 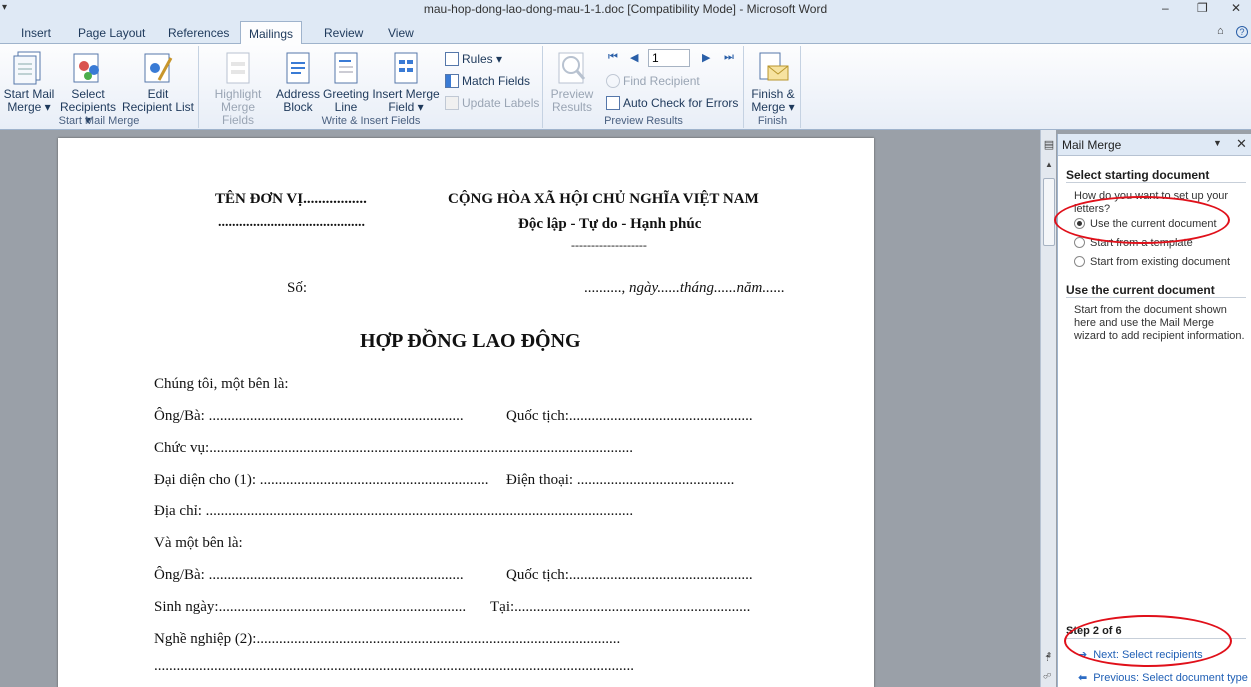 I want to click on next-record-icon: ▶, so click(x=706, y=57).